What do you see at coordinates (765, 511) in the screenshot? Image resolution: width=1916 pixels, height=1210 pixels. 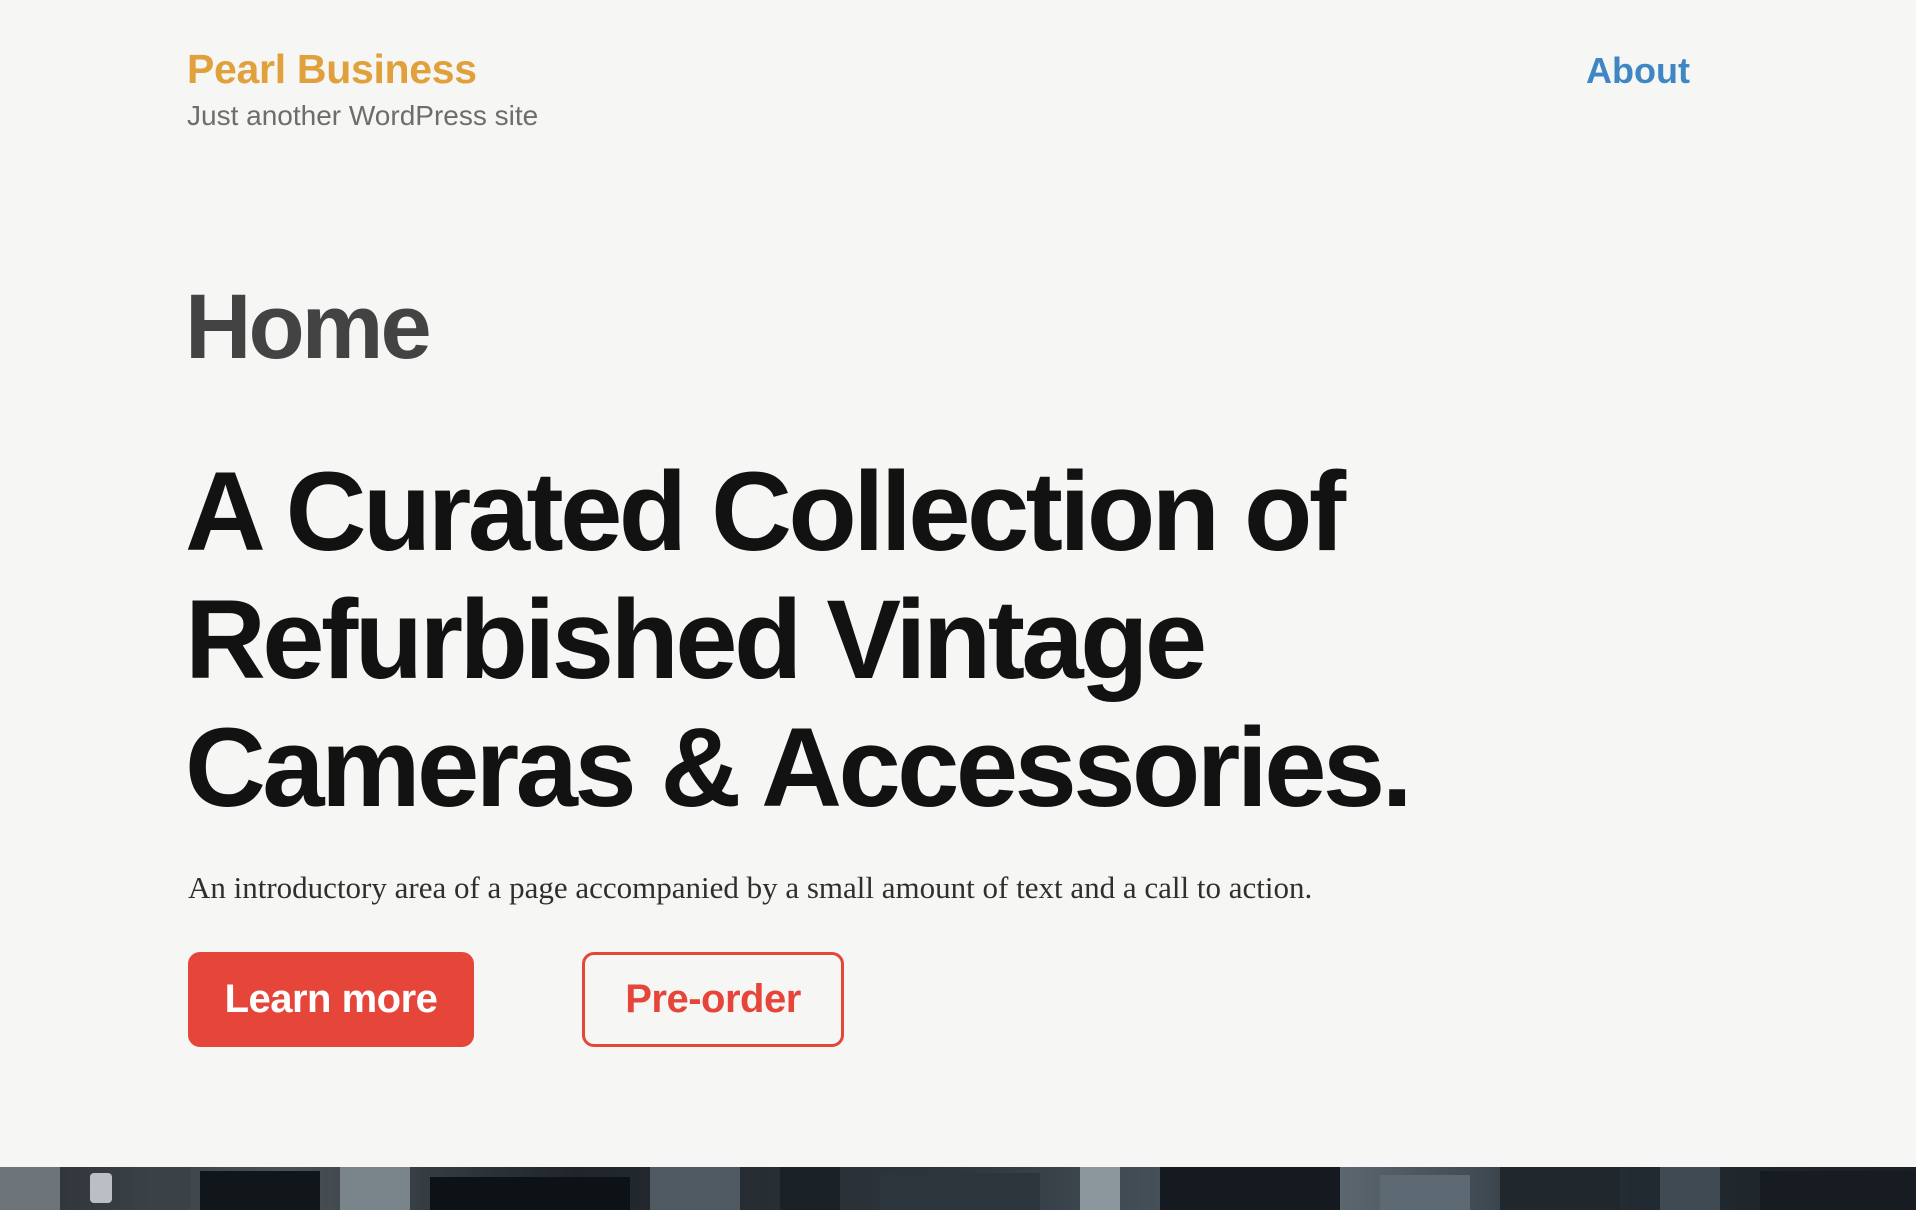 I see `hero-heading-line: A Curated Collection of` at bounding box center [765, 511].